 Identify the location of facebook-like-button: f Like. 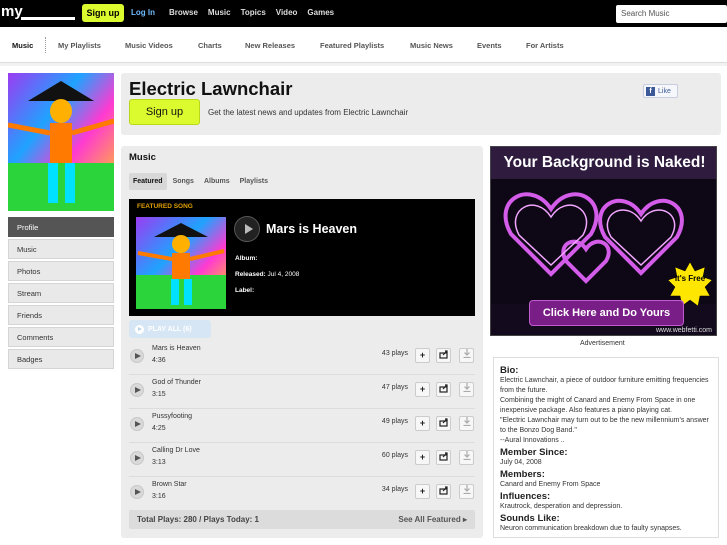
(660, 91).